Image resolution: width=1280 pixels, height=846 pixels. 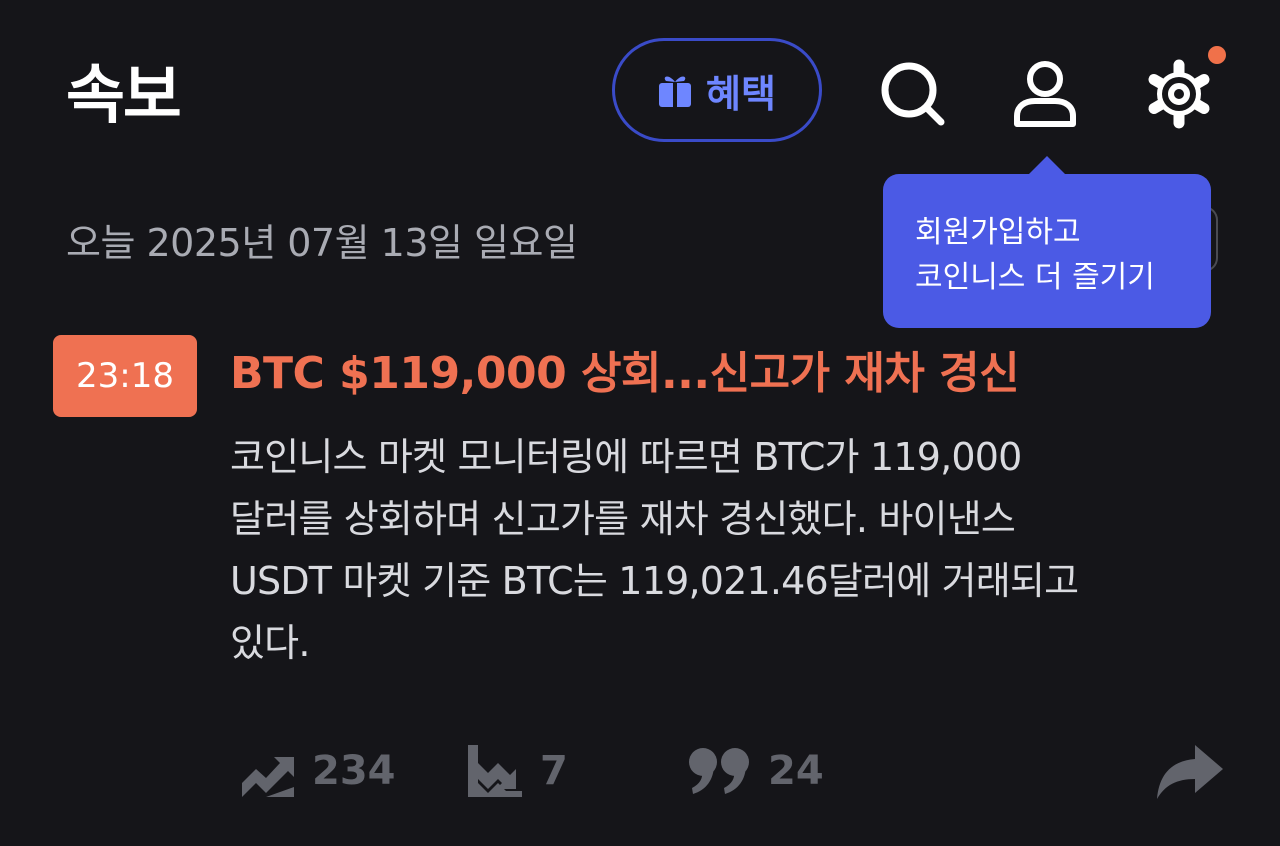 What do you see at coordinates (268, 777) in the screenshot?
I see `trend-up-icon` at bounding box center [268, 777].